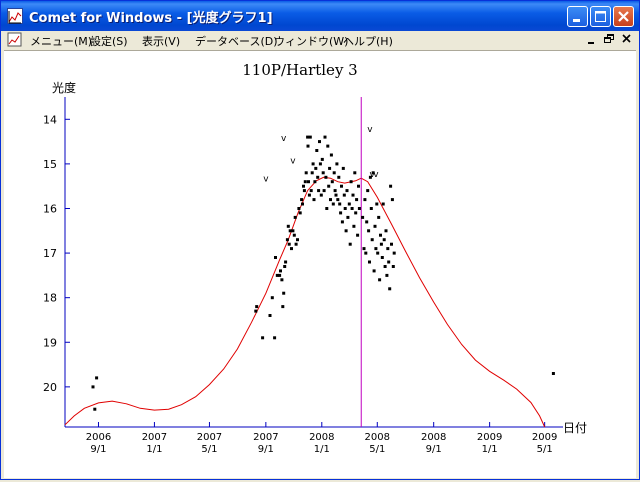 This screenshot has height=482, width=640. Describe the element at coordinates (321, 154) in the screenshot. I see `upper-limit-marks: vvvvvv` at that location.